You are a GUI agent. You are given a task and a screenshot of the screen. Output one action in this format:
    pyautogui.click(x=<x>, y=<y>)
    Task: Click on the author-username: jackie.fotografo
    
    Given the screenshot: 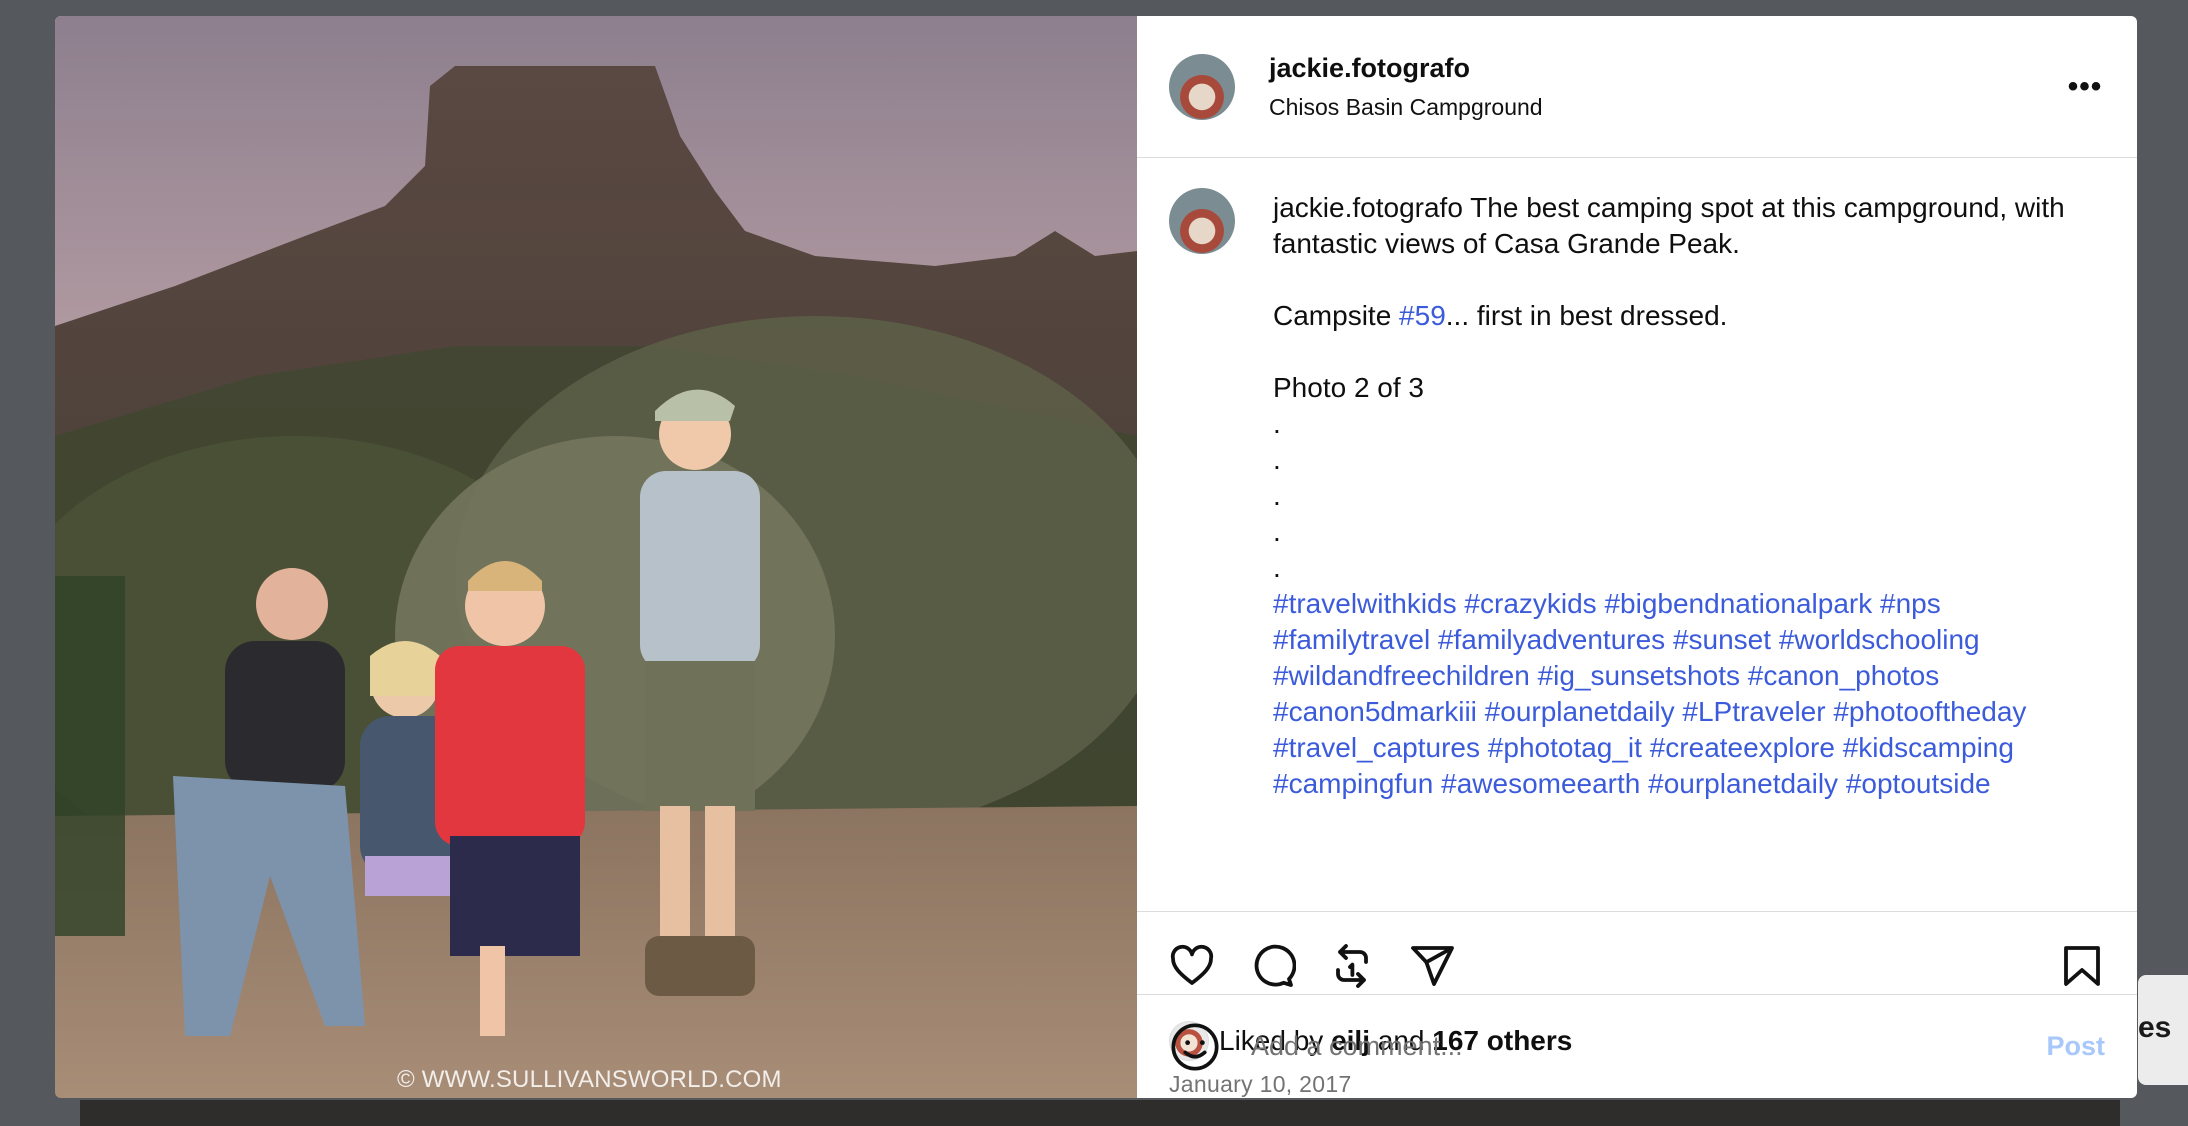 What is the action you would take?
    pyautogui.click(x=1406, y=68)
    